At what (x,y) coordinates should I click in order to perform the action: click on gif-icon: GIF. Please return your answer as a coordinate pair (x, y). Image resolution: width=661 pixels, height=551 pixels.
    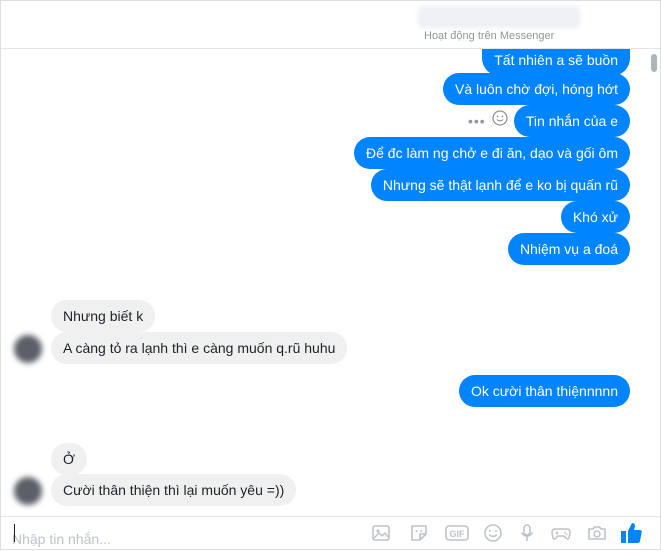
    Looking at the image, I should click on (457, 533).